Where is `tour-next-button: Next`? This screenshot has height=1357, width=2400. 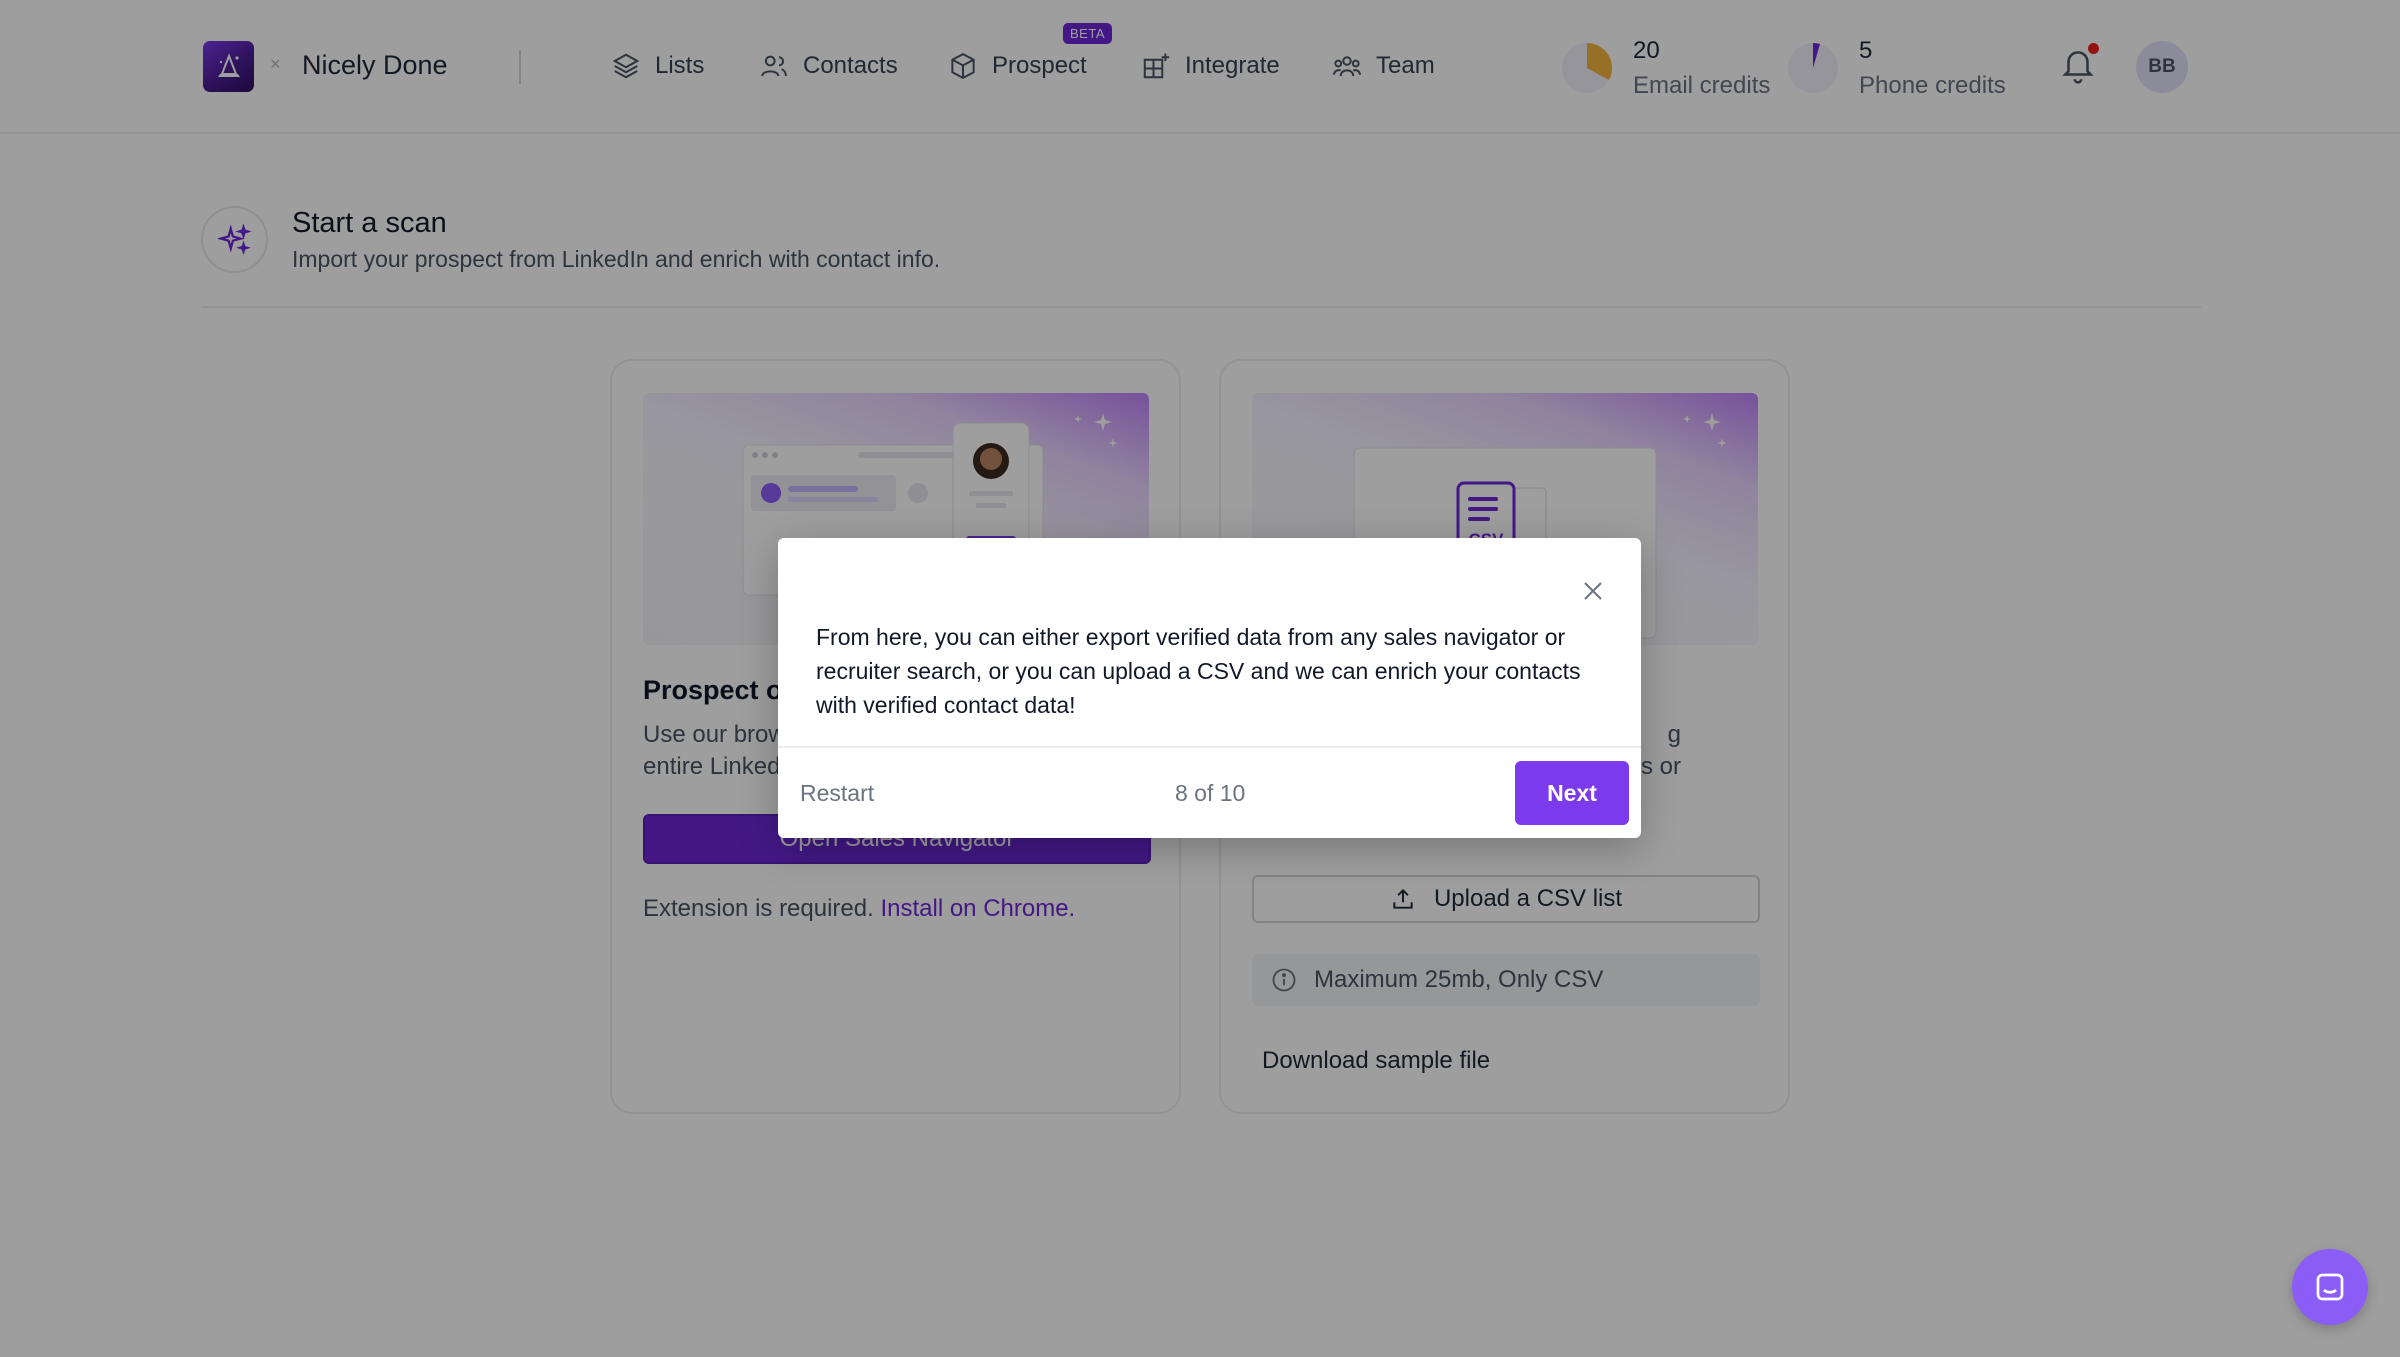
tour-next-button: Next is located at coordinates (1572, 793).